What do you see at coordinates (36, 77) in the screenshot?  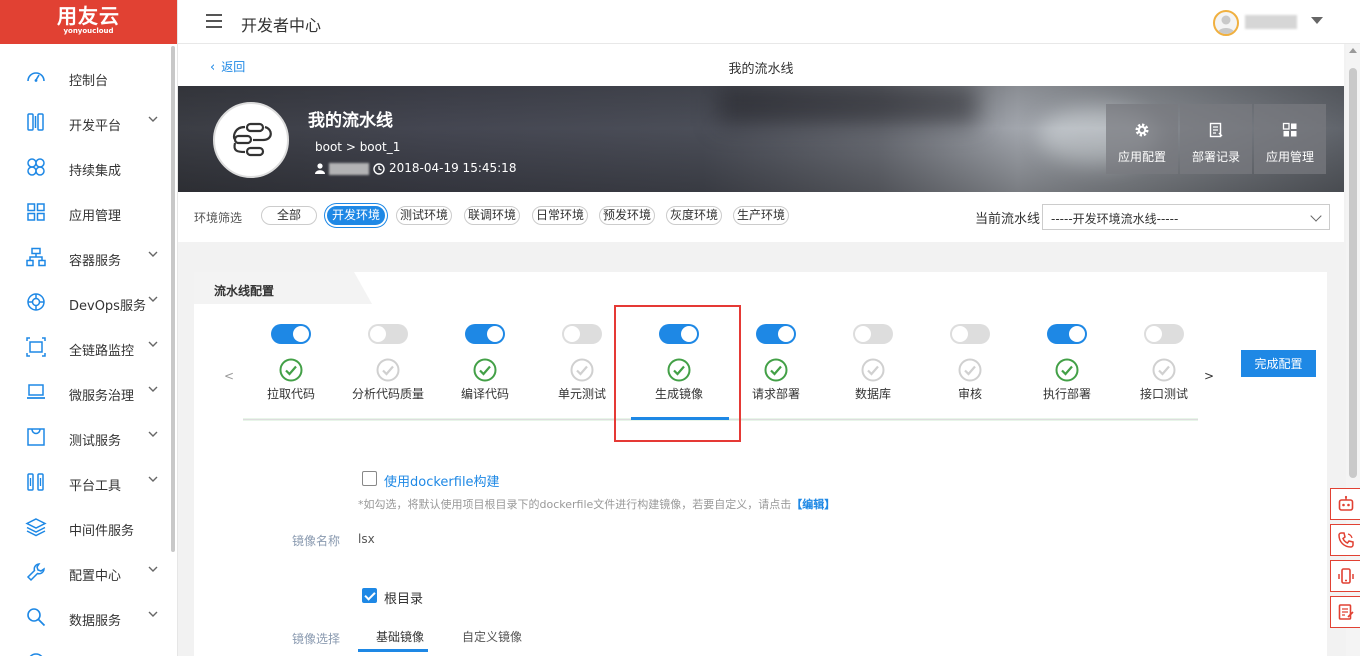 I see `dashboard-icon` at bounding box center [36, 77].